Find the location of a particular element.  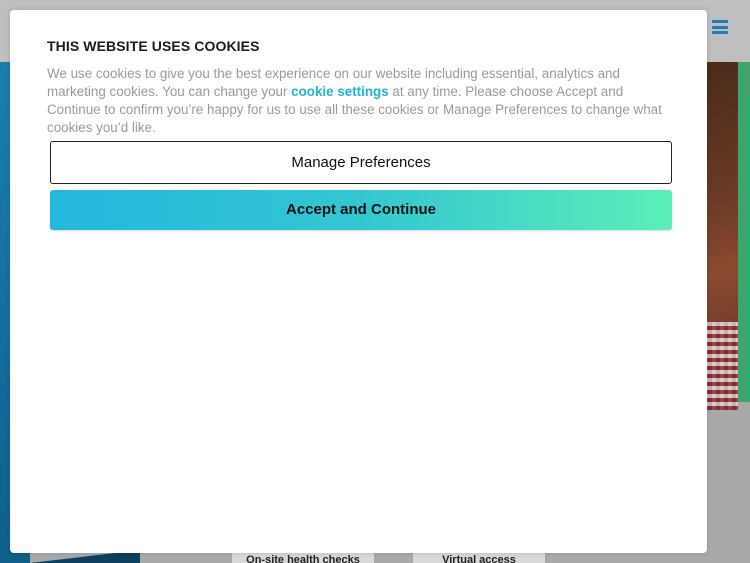

accept-and-continue-button: Accept and Continue is located at coordinates (361, 210).